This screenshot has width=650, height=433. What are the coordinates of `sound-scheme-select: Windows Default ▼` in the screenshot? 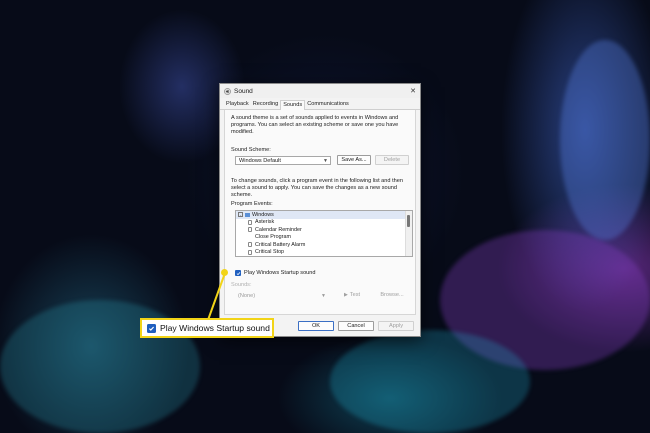 It's located at (283, 160).